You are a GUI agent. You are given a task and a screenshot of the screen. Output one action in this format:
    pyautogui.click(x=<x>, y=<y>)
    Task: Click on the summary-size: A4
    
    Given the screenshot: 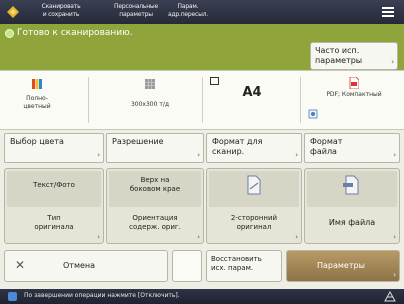 What is the action you would take?
    pyautogui.click(x=252, y=100)
    